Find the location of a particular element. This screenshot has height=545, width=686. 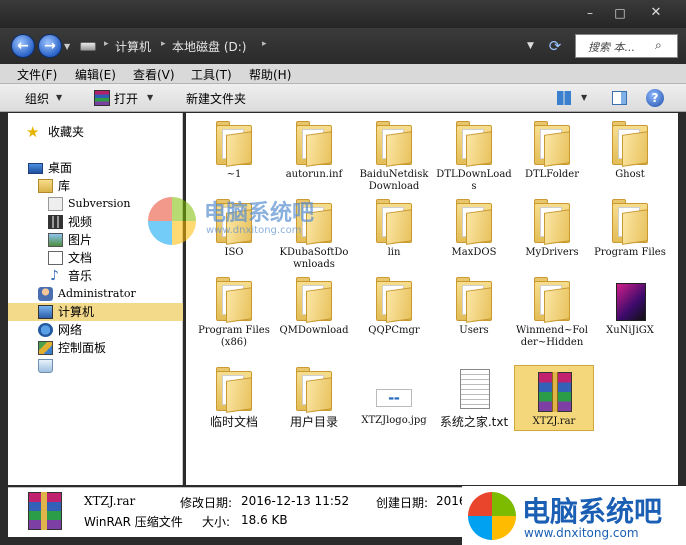

control-panel-icon is located at coordinates (45, 348).